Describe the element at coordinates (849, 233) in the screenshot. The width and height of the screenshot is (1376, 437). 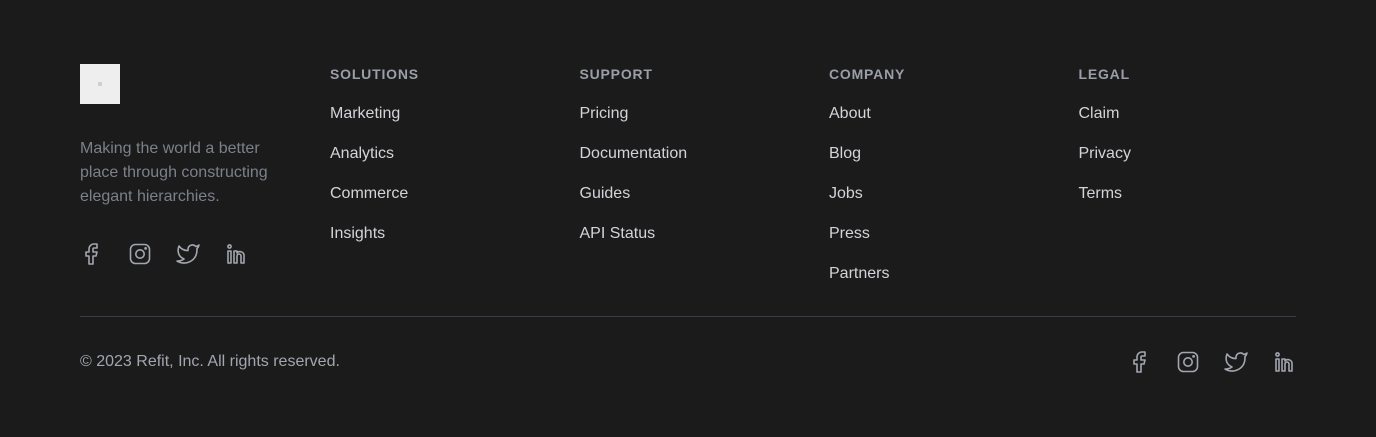
I see `footer-link-press: Press` at that location.